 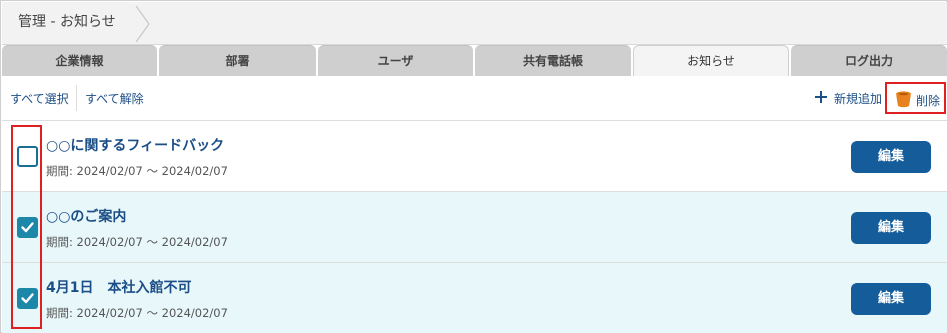 I want to click on bucket-icon, so click(x=903, y=99).